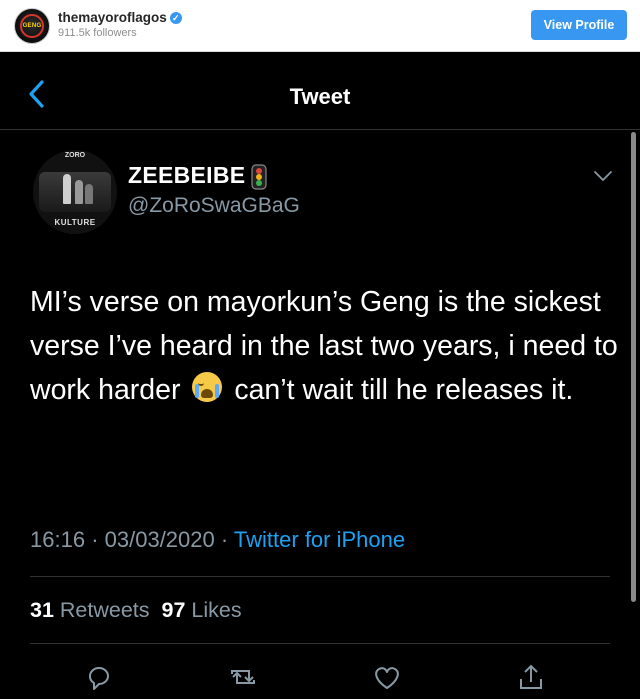  Describe the element at coordinates (159, 539) in the screenshot. I see `tweet-date: 03/03/2020` at that location.